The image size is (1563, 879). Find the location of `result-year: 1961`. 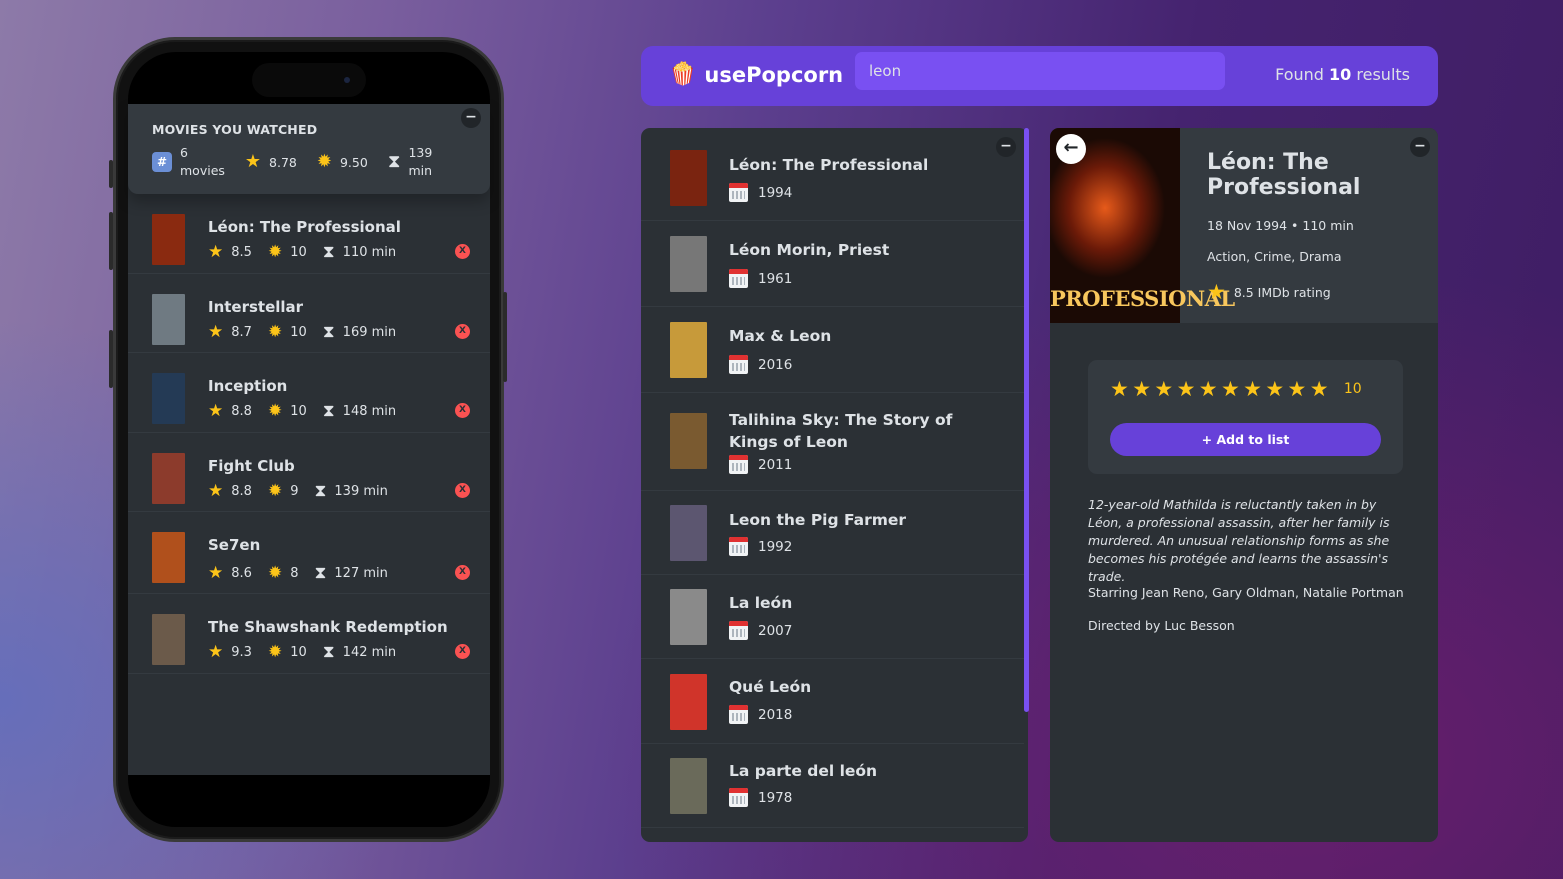

result-year: 1961 is located at coordinates (760, 278).